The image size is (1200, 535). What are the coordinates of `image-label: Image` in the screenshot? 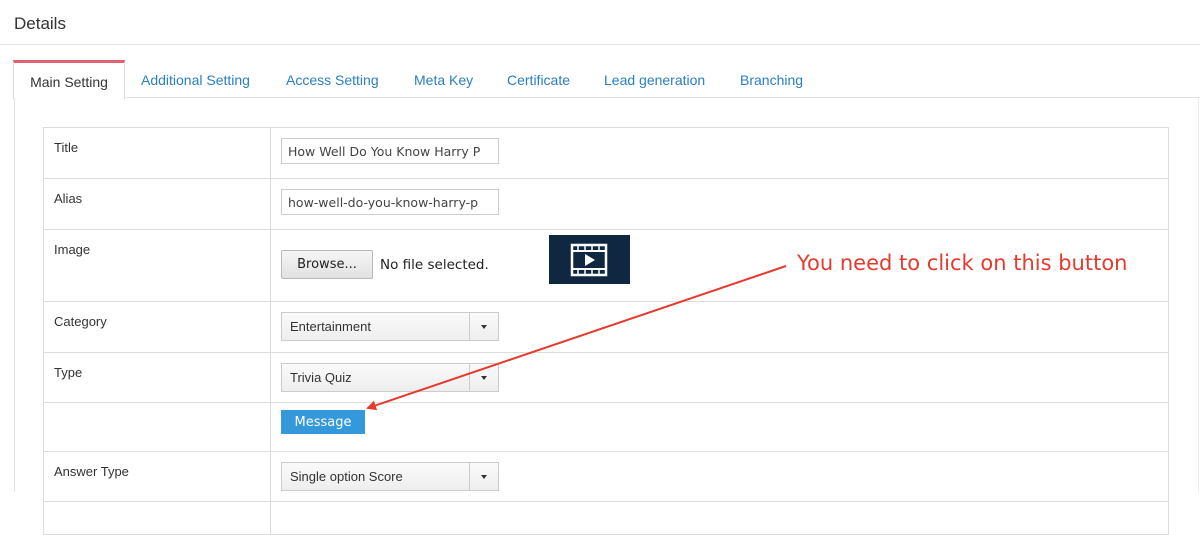 It's located at (157, 265).